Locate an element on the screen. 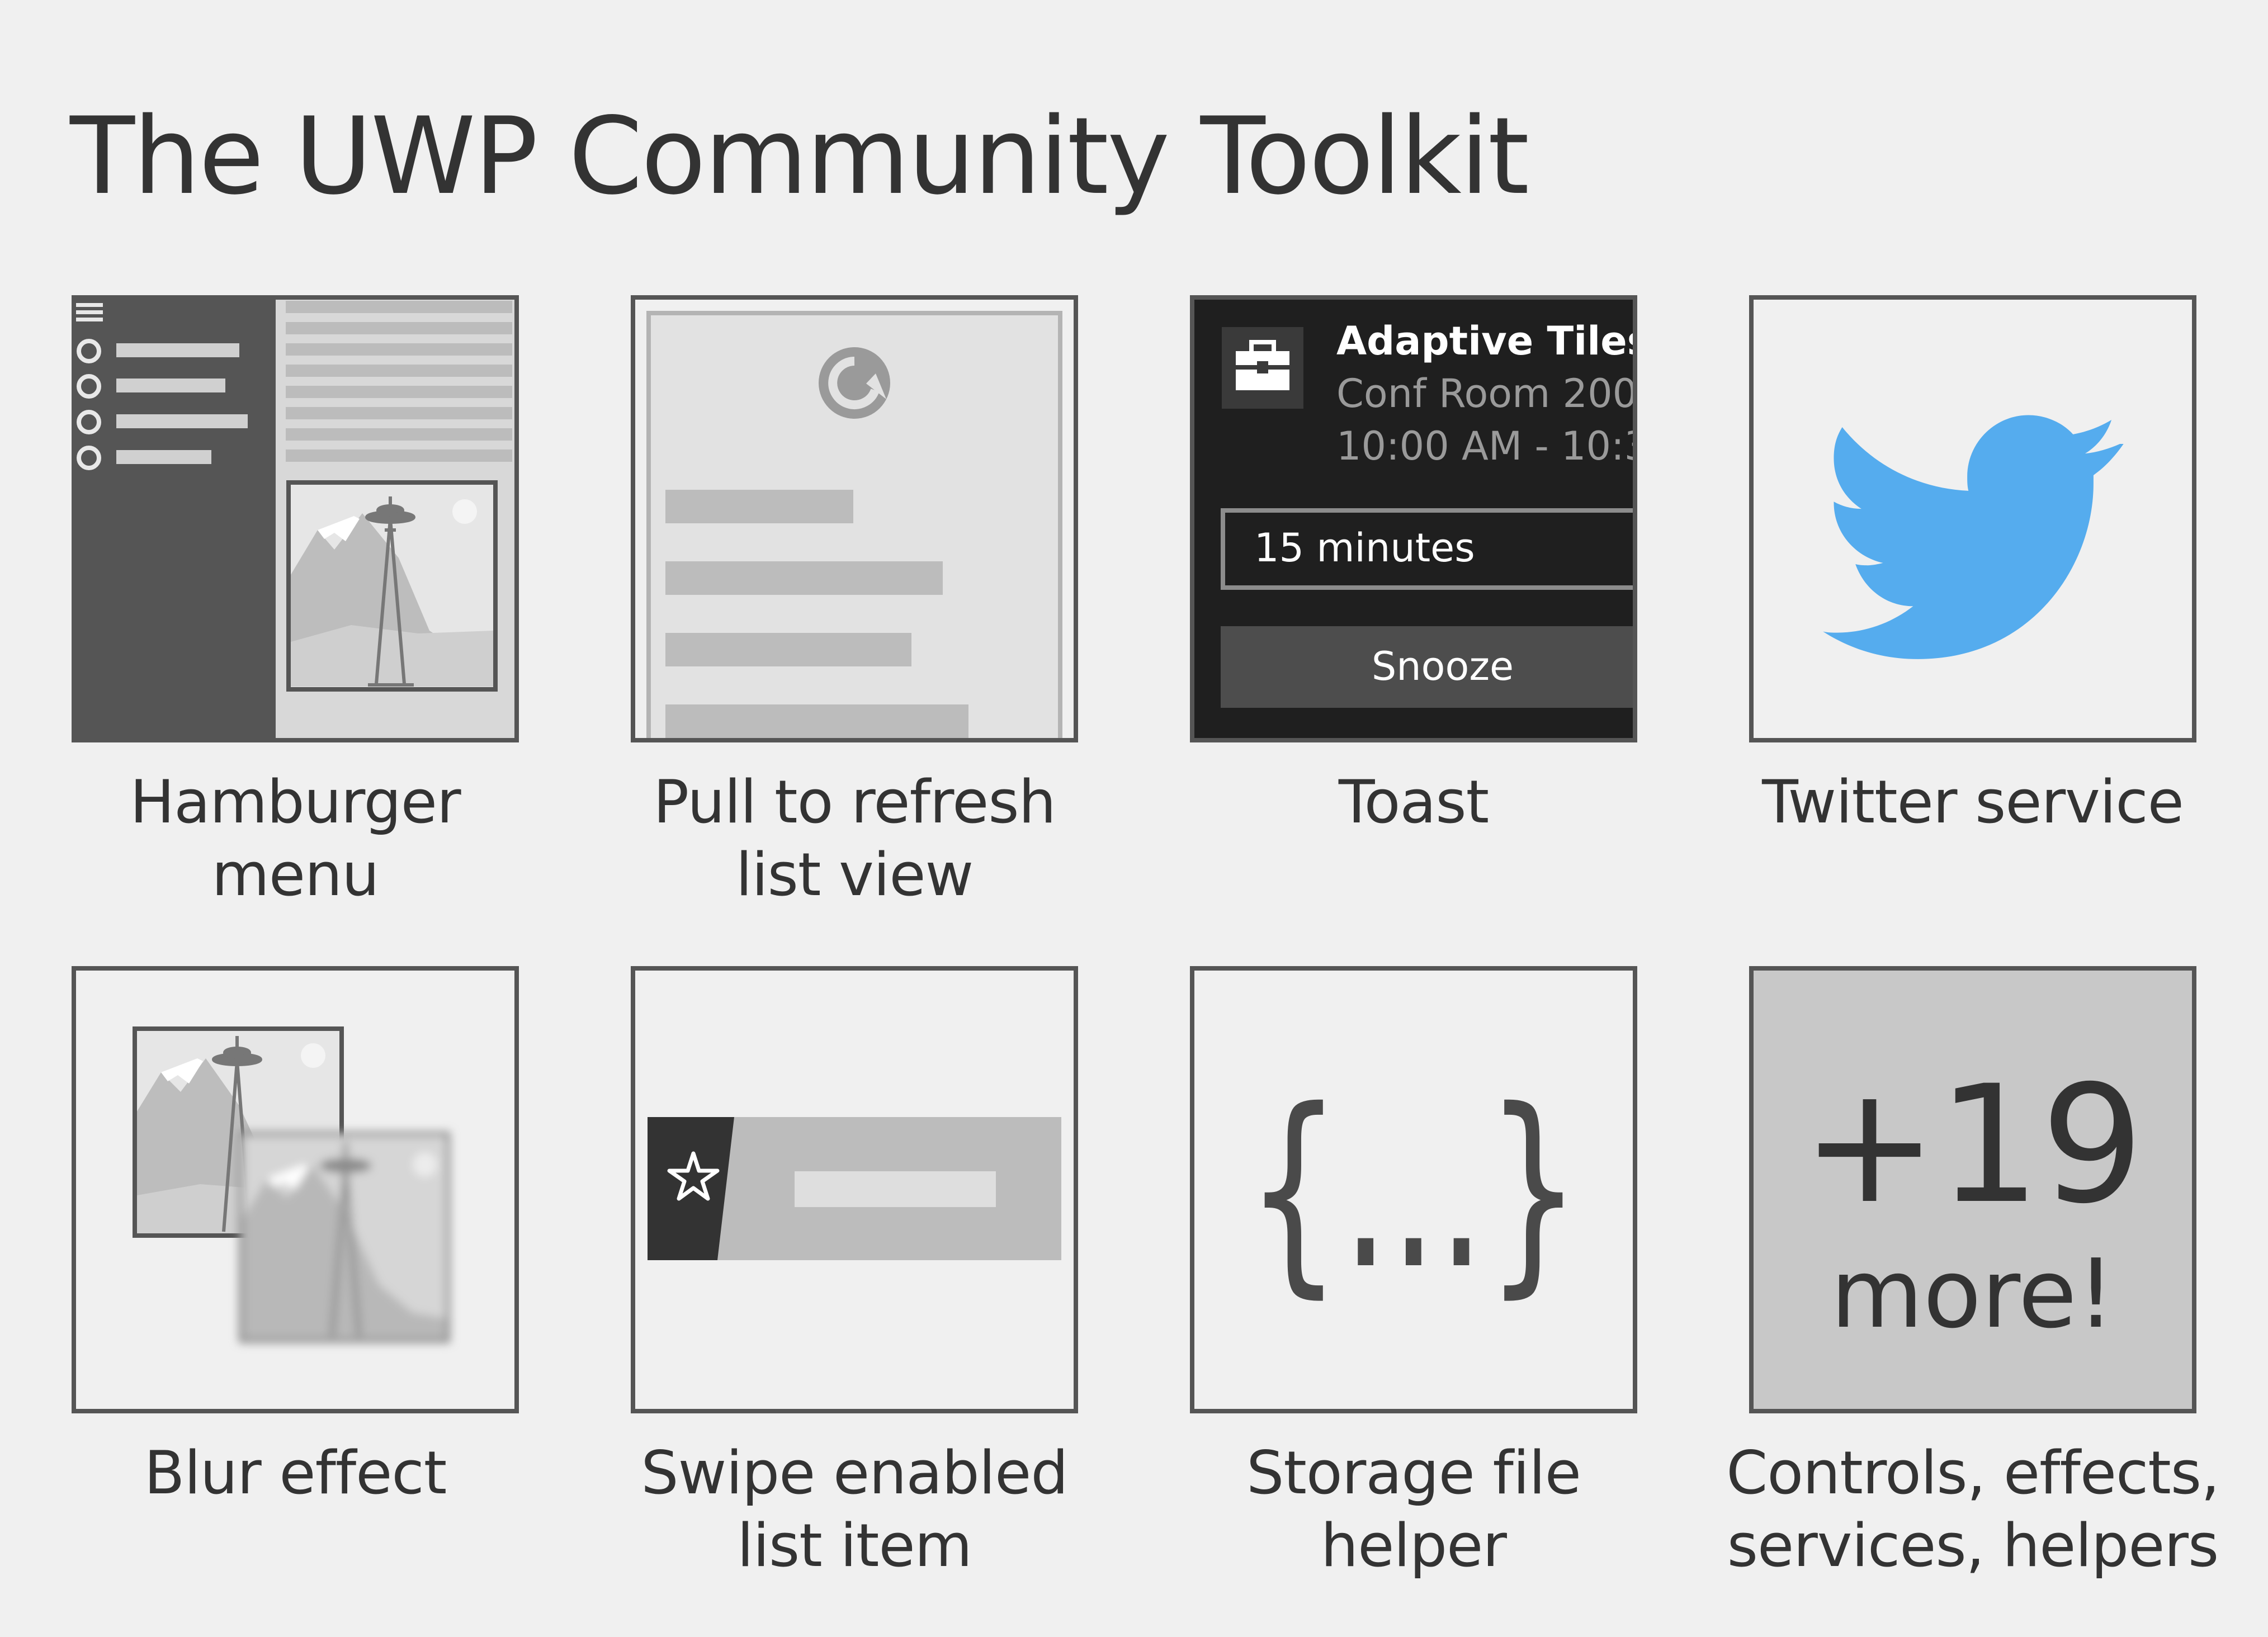  caption-twitter-service: Twitter service is located at coordinates (1972, 802).